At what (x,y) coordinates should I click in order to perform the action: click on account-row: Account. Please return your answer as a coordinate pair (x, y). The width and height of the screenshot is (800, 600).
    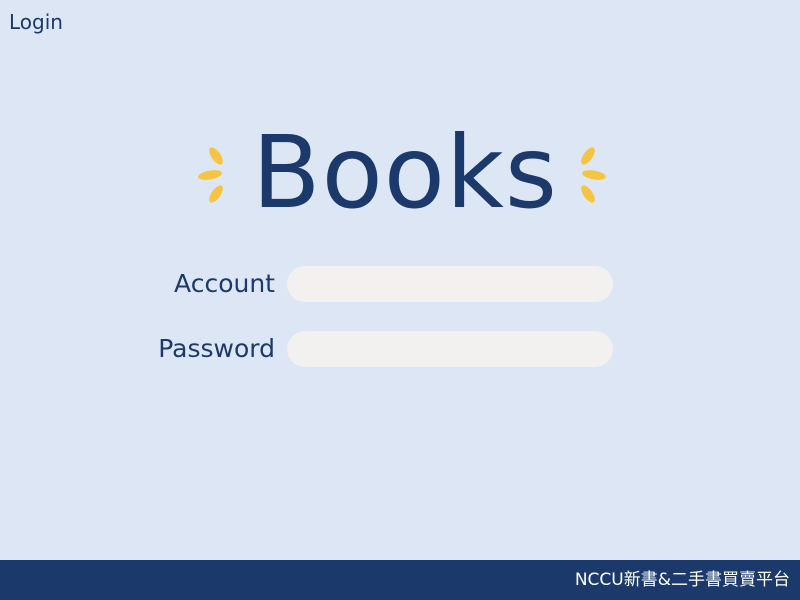
    Looking at the image, I should click on (380, 284).